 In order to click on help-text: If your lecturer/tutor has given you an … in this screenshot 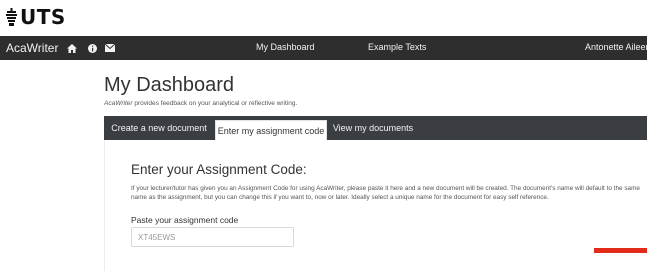, I will do `click(385, 193)`.